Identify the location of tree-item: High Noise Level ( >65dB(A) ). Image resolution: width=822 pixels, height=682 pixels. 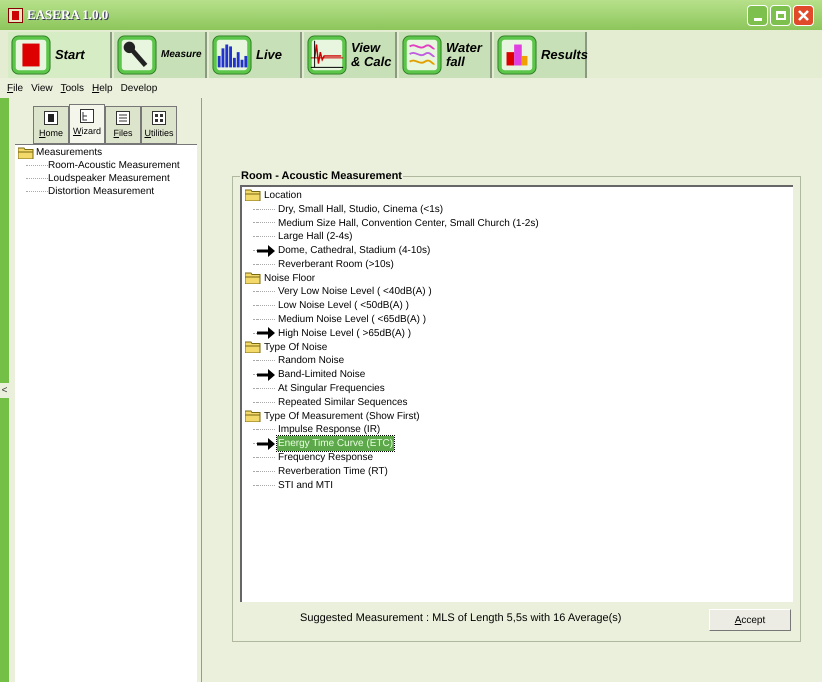
(344, 333).